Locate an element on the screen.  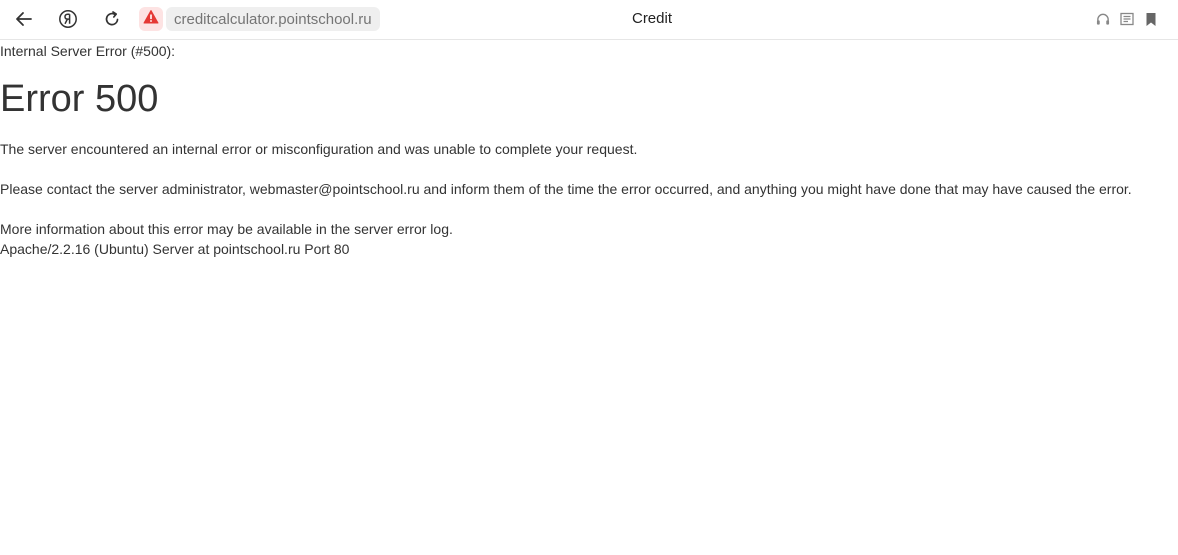
site-security-indicator is located at coordinates (151, 19).